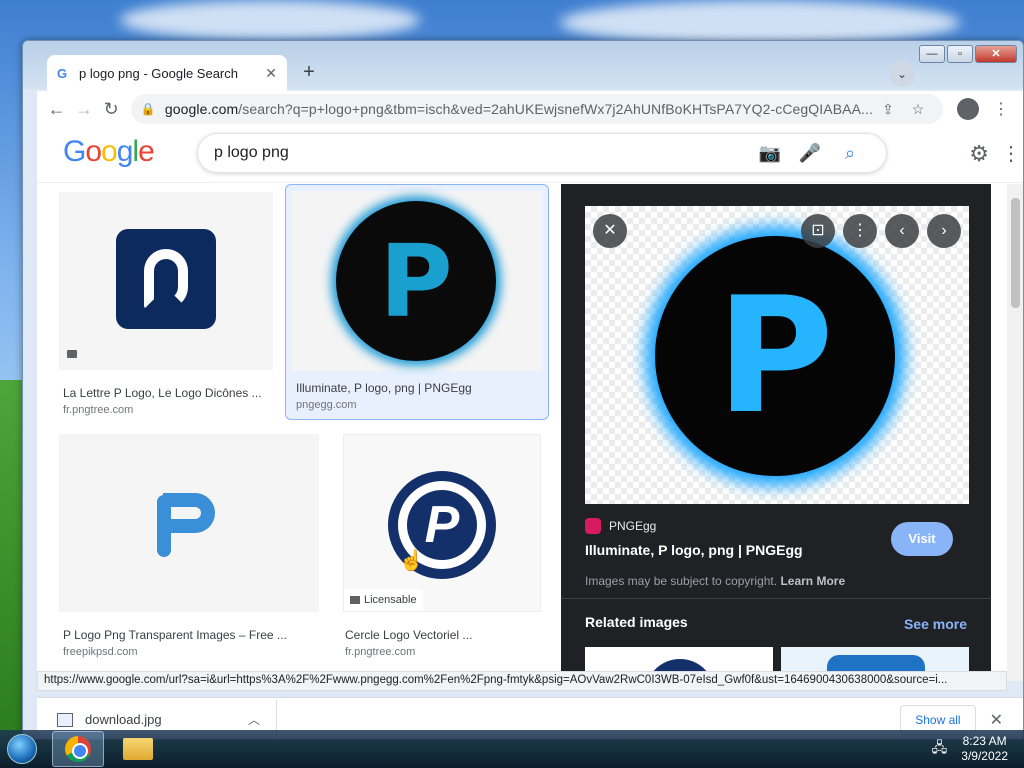 The height and width of the screenshot is (768, 1024). Describe the element at coordinates (770, 153) in the screenshot. I see `camera-icon: 📷` at that location.